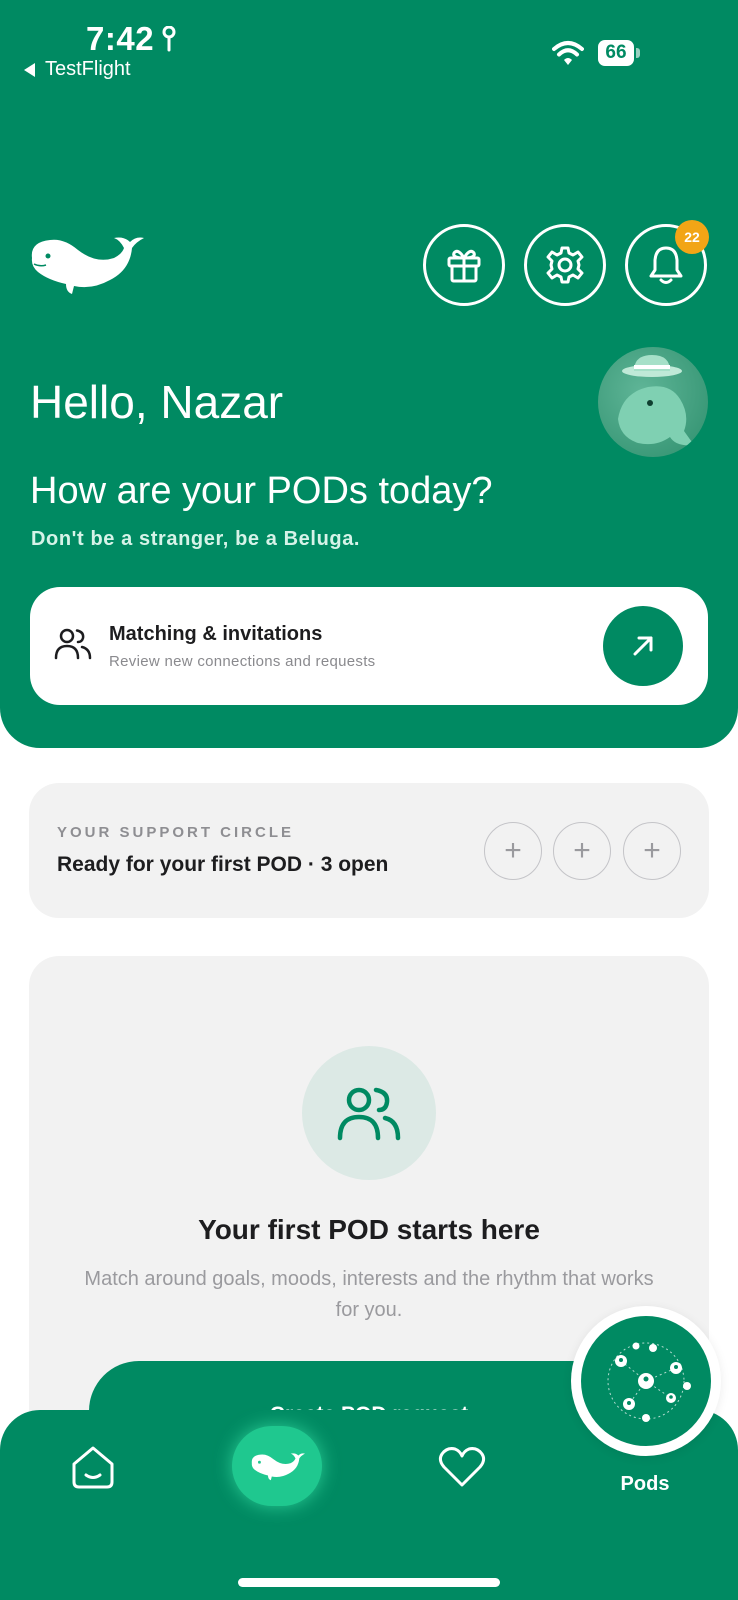 Image resolution: width=738 pixels, height=1600 pixels. Describe the element at coordinates (169, 39) in the screenshot. I see `location-icon` at that location.